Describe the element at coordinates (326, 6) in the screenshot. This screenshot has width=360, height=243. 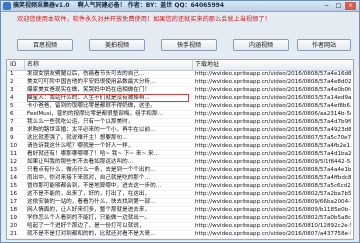
I see `minimize-button: −` at that location.